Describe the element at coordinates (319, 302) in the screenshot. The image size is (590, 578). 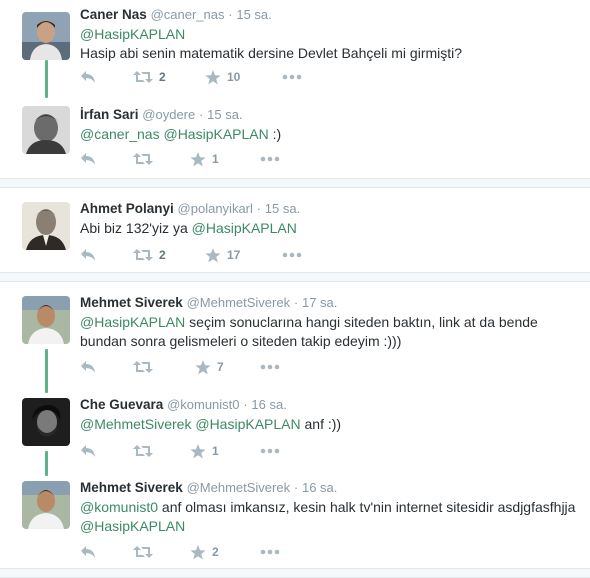
I see `tweet-timestamp: 17 sa.` at that location.